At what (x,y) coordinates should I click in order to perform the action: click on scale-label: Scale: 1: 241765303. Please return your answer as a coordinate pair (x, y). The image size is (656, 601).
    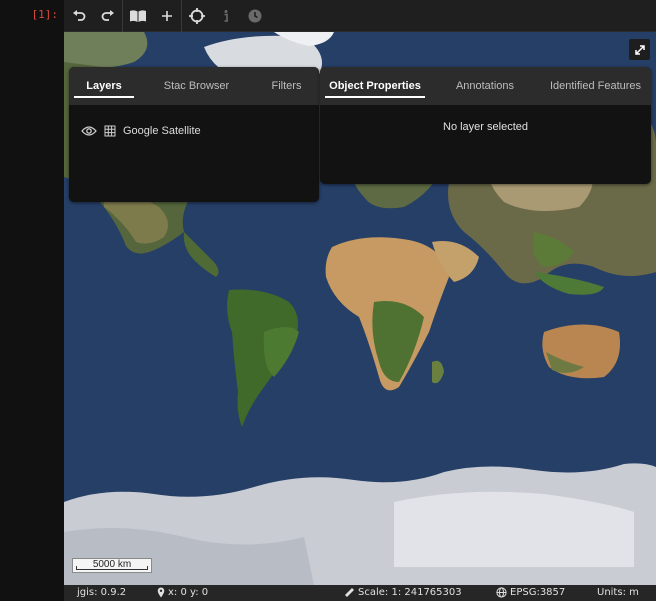
    Looking at the image, I should click on (410, 592).